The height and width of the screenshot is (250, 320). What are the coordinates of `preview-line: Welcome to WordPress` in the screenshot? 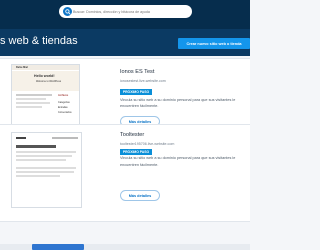 It's located at (49, 81).